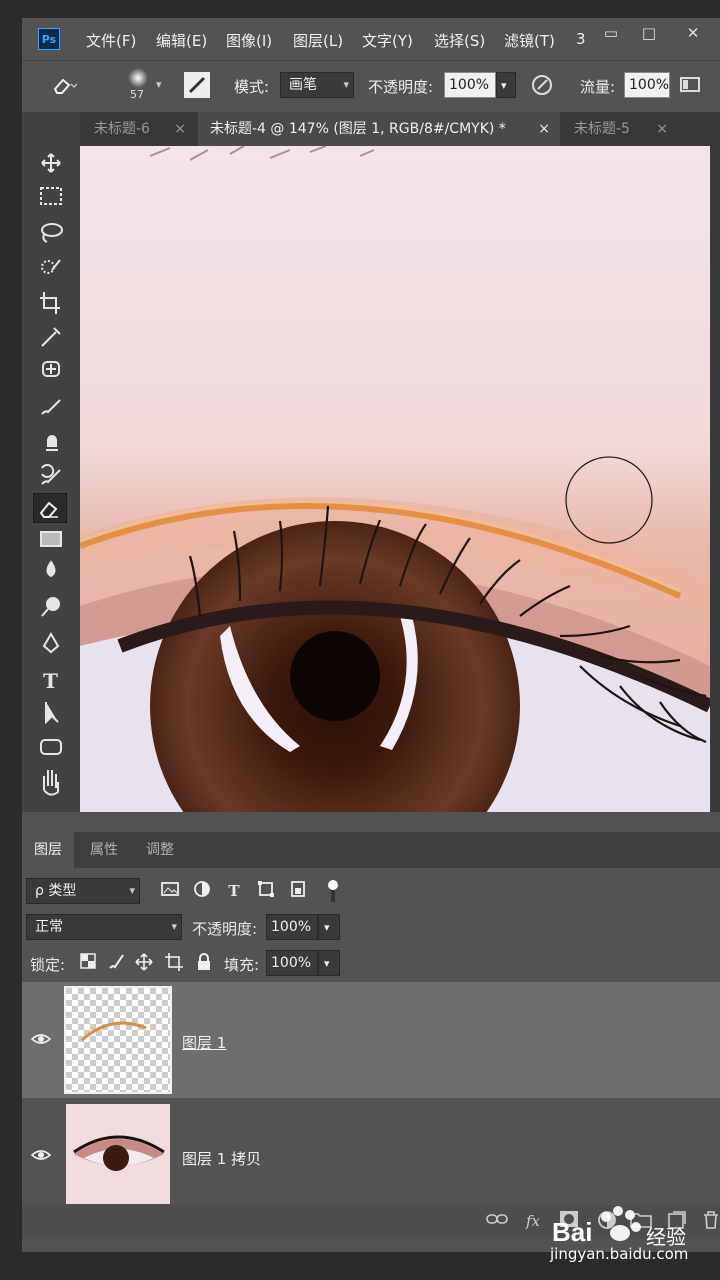 The height and width of the screenshot is (1280, 720). I want to click on fill-input: 100%, so click(292, 963).